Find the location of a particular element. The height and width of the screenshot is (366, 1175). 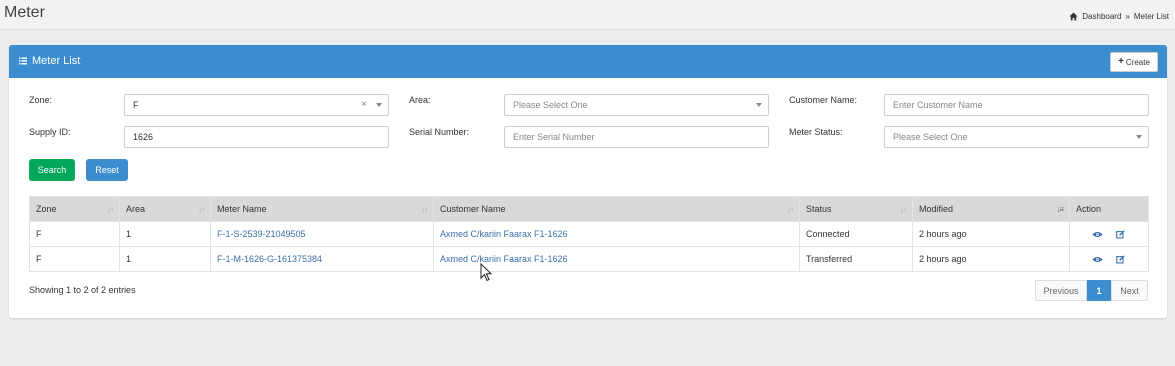

zone-select: F × is located at coordinates (256, 105).